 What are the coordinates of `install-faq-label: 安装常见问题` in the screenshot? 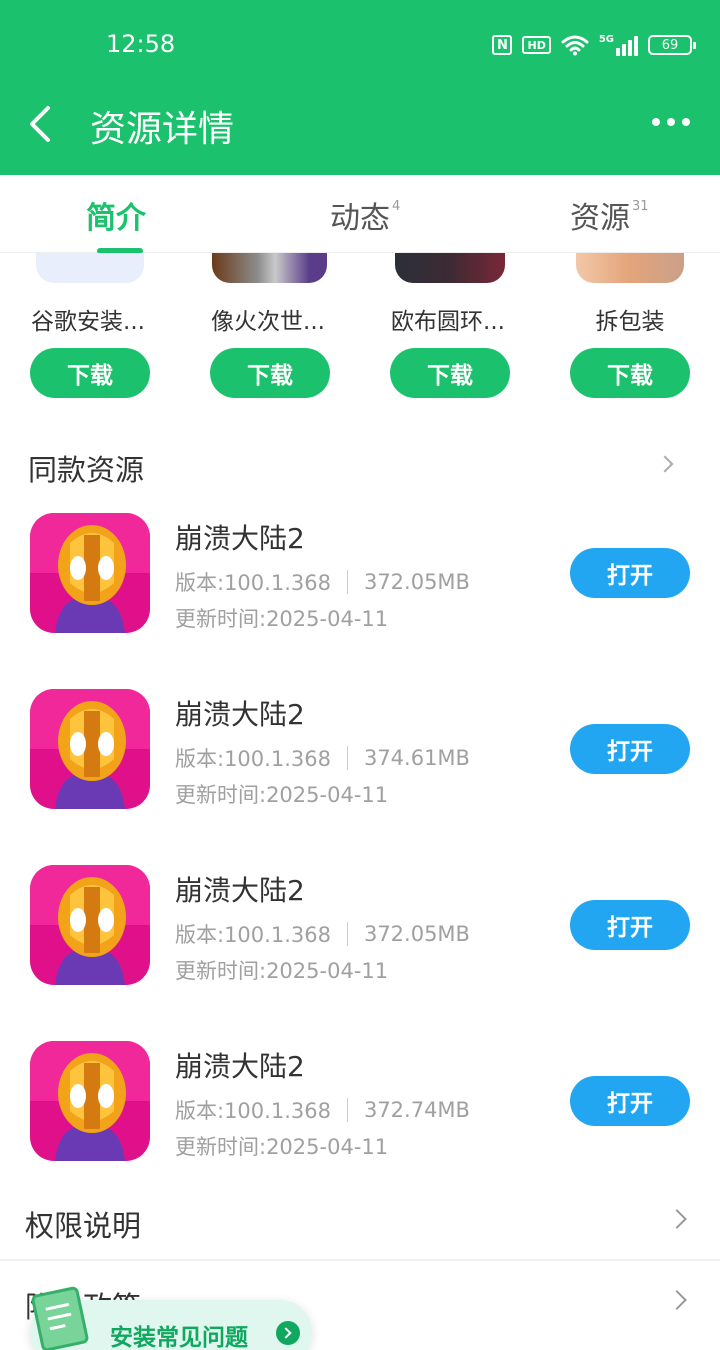 It's located at (179, 1337).